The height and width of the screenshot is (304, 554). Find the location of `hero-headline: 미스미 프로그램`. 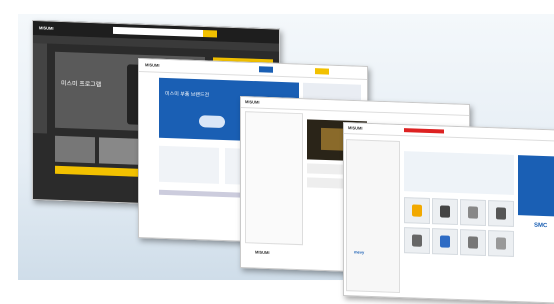

hero-headline: 미스미 프로그램 is located at coordinates (81, 85).